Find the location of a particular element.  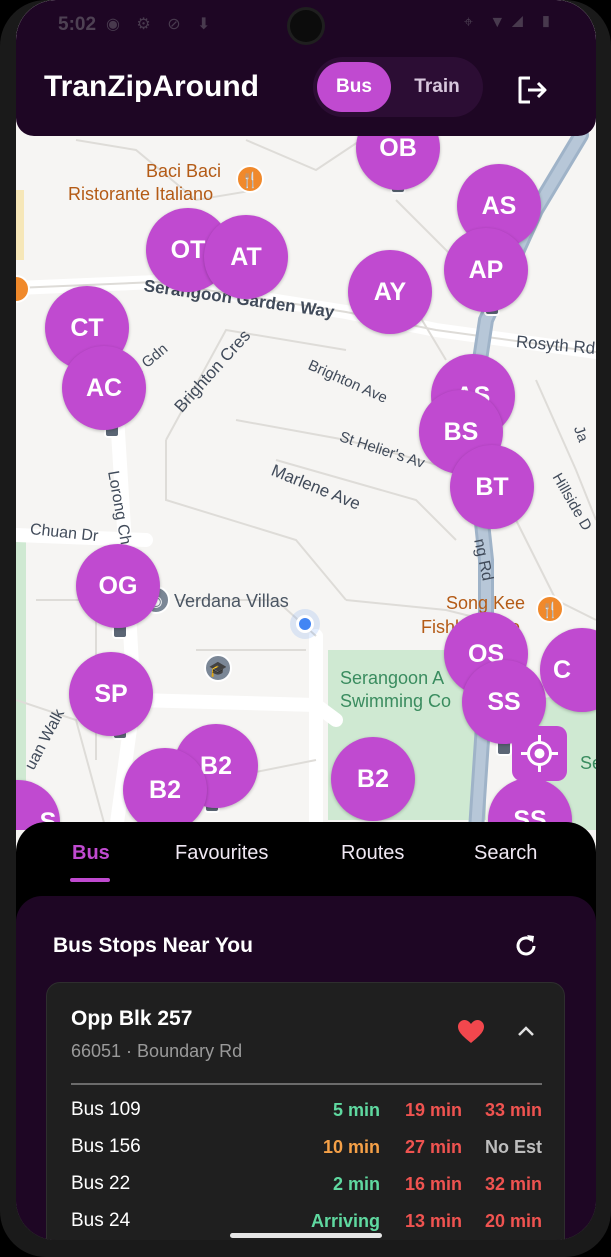

logout-icon is located at coordinates (532, 90).